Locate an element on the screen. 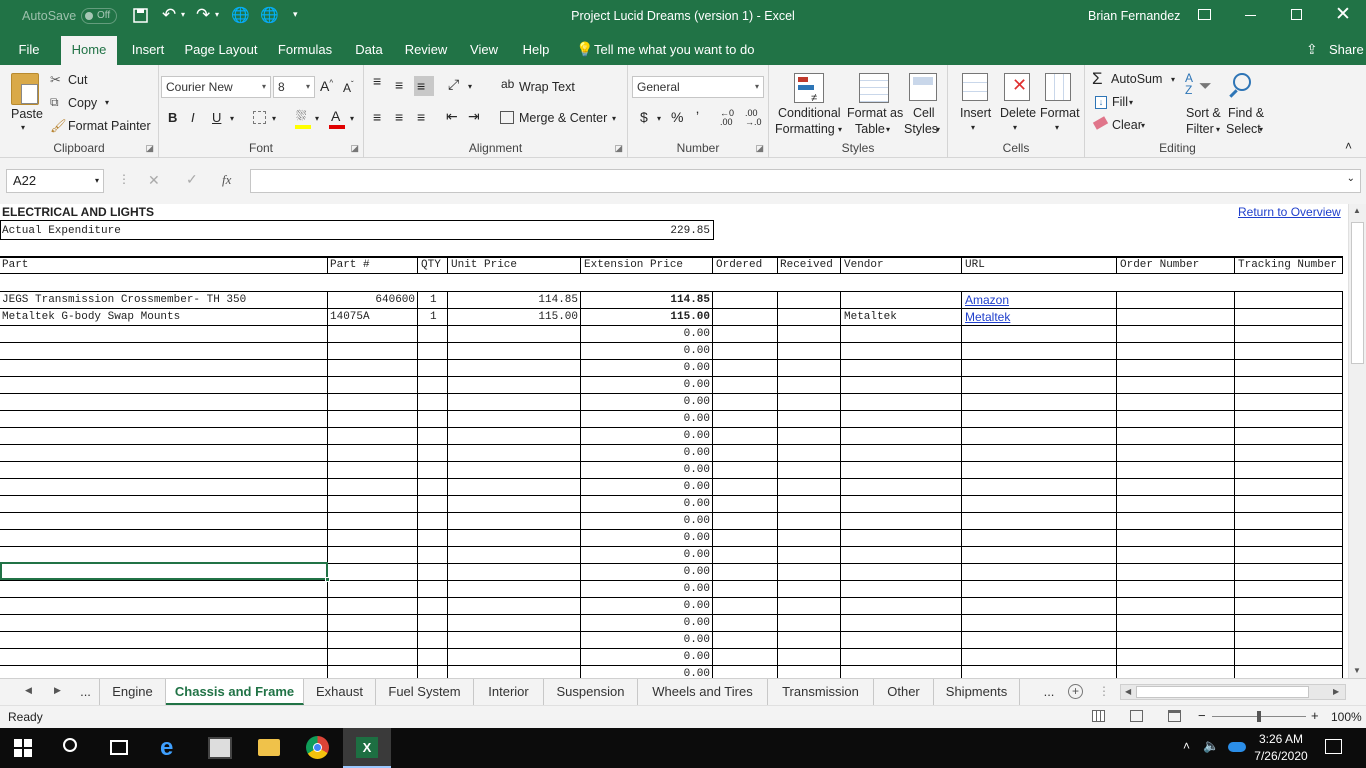  format-painter-icon: 🖌 is located at coordinates (58, 126).